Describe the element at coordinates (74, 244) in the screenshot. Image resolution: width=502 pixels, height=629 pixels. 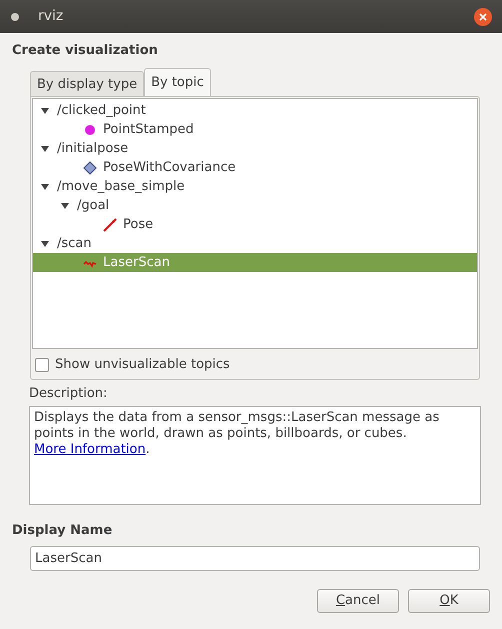
I see `tree-item-label: /scan` at that location.